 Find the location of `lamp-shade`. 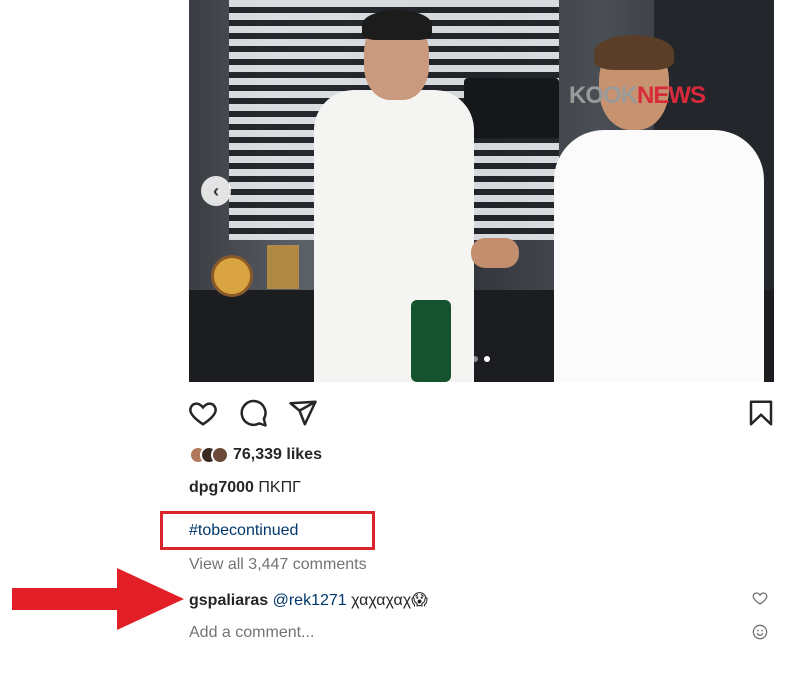

lamp-shade is located at coordinates (511, 108).